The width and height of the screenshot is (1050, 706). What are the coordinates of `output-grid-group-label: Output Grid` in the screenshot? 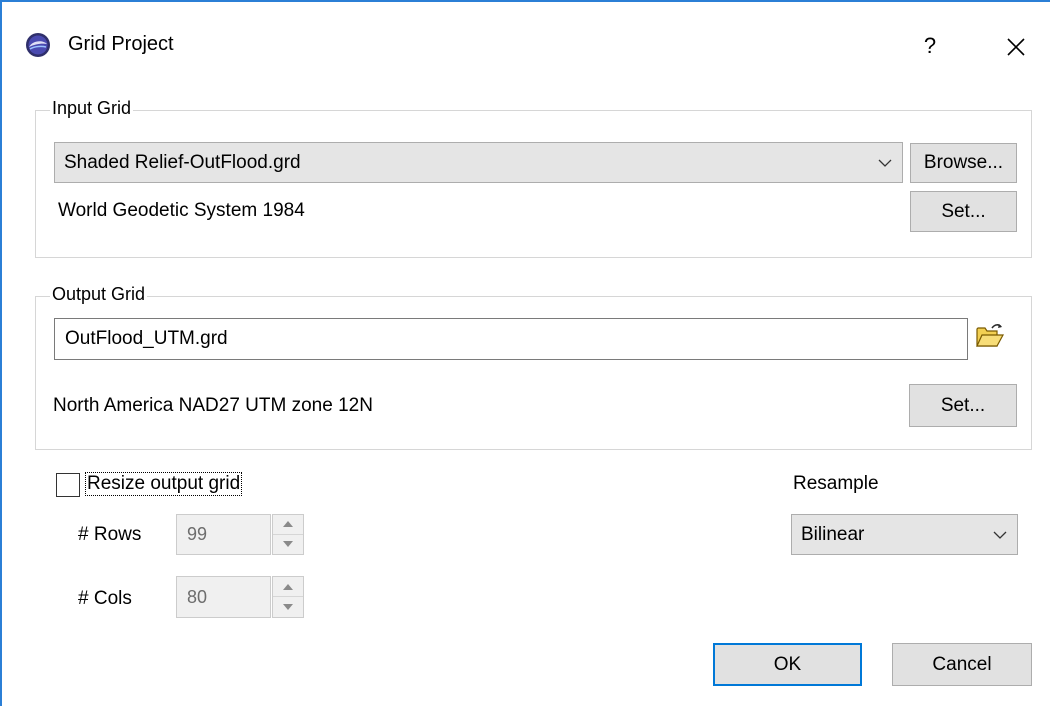 It's located at (99, 294).